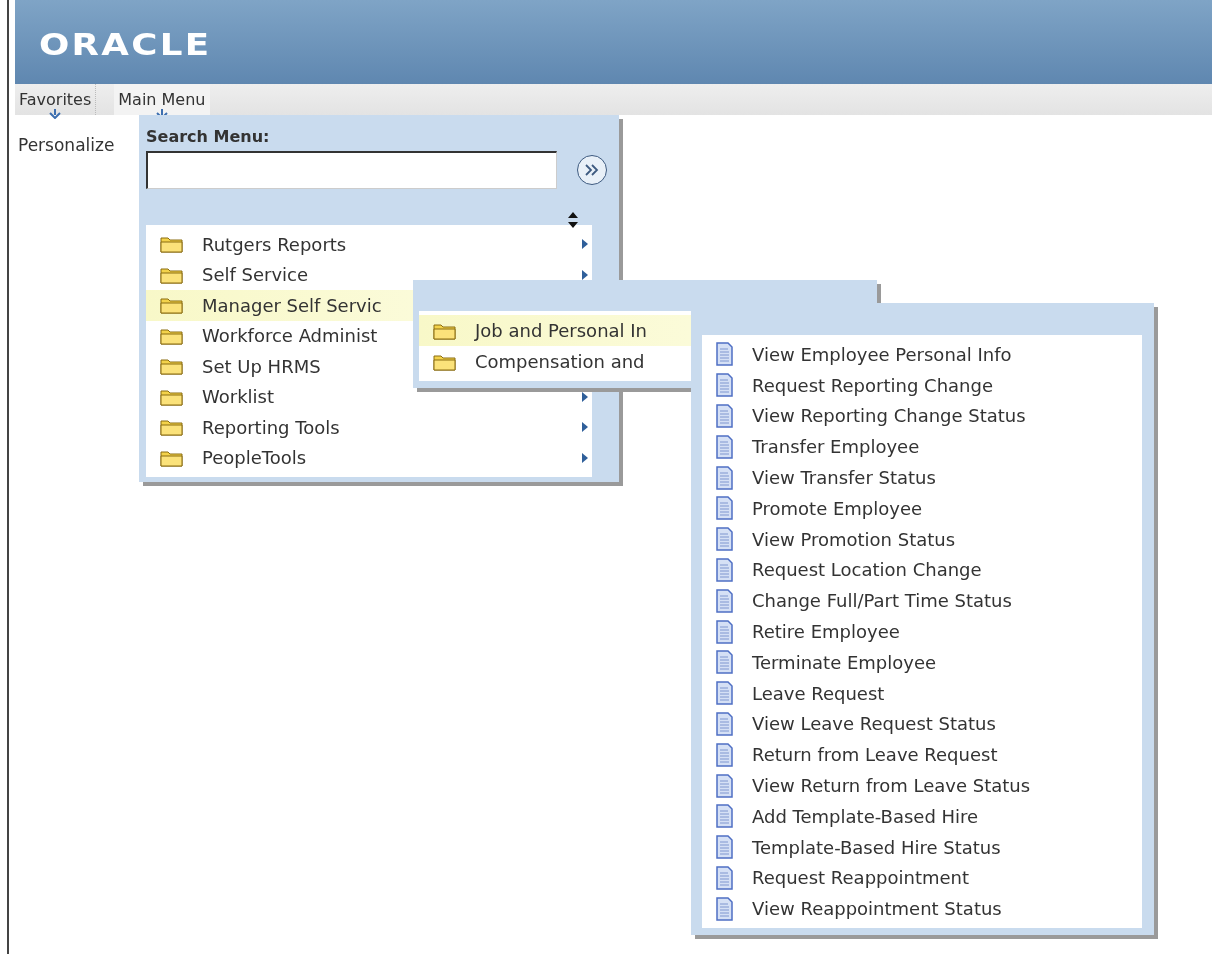 The width and height of the screenshot is (1212, 954). What do you see at coordinates (351, 170) in the screenshot?
I see `search-field` at bounding box center [351, 170].